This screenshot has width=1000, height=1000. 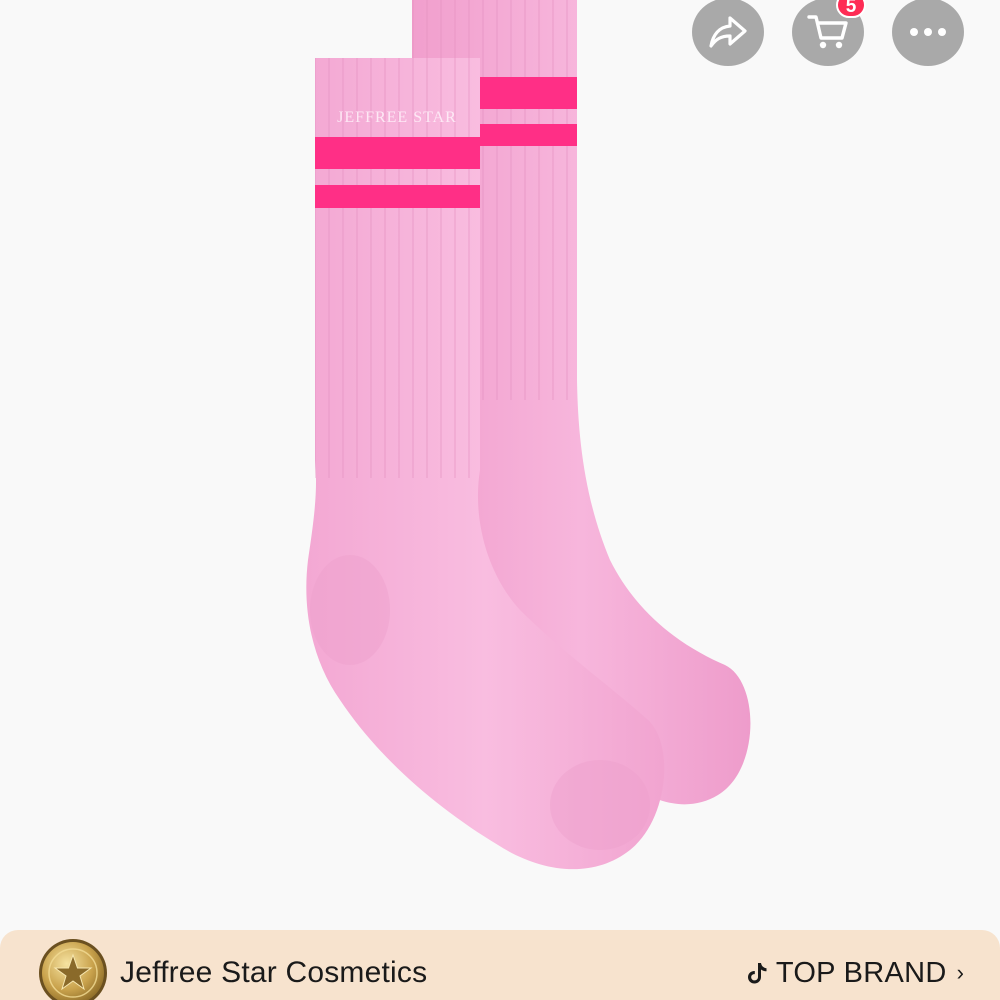 What do you see at coordinates (500, 965) in the screenshot?
I see `brand-bar: Jeffree Star Cosmetics TOP BRAND ›` at bounding box center [500, 965].